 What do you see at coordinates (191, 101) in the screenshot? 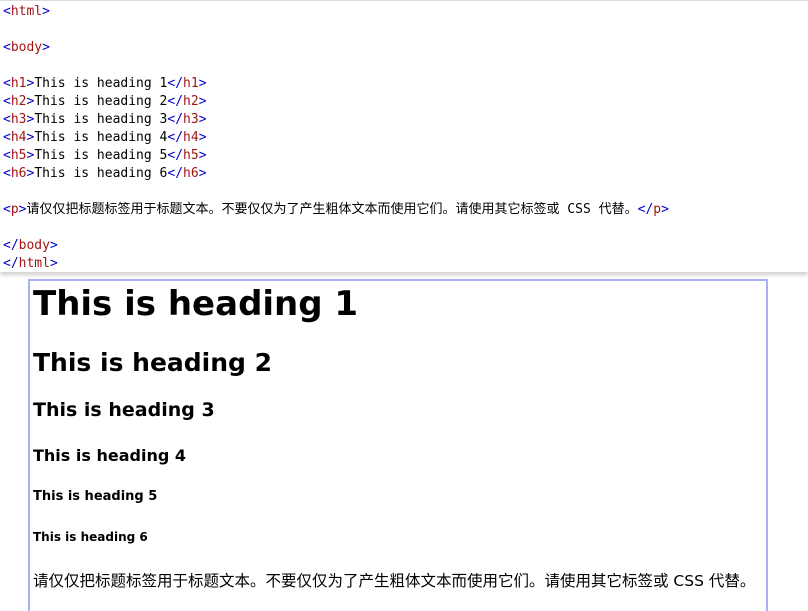
I see `h2-close-tag: h2` at bounding box center [191, 101].